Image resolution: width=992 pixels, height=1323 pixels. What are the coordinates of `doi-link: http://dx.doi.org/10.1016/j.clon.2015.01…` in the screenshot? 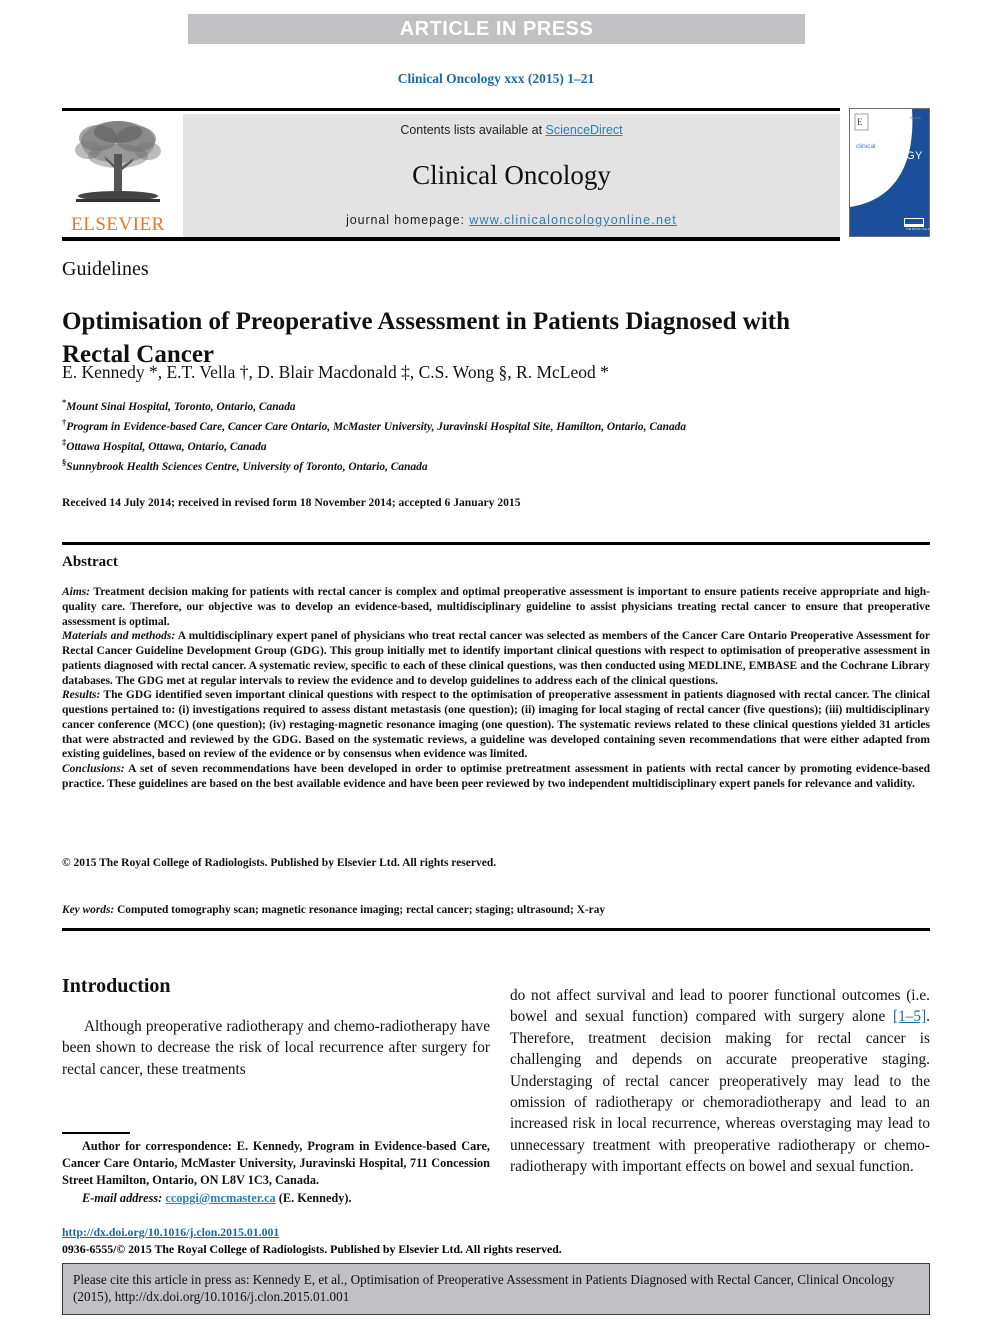 It's located at (170, 1232).